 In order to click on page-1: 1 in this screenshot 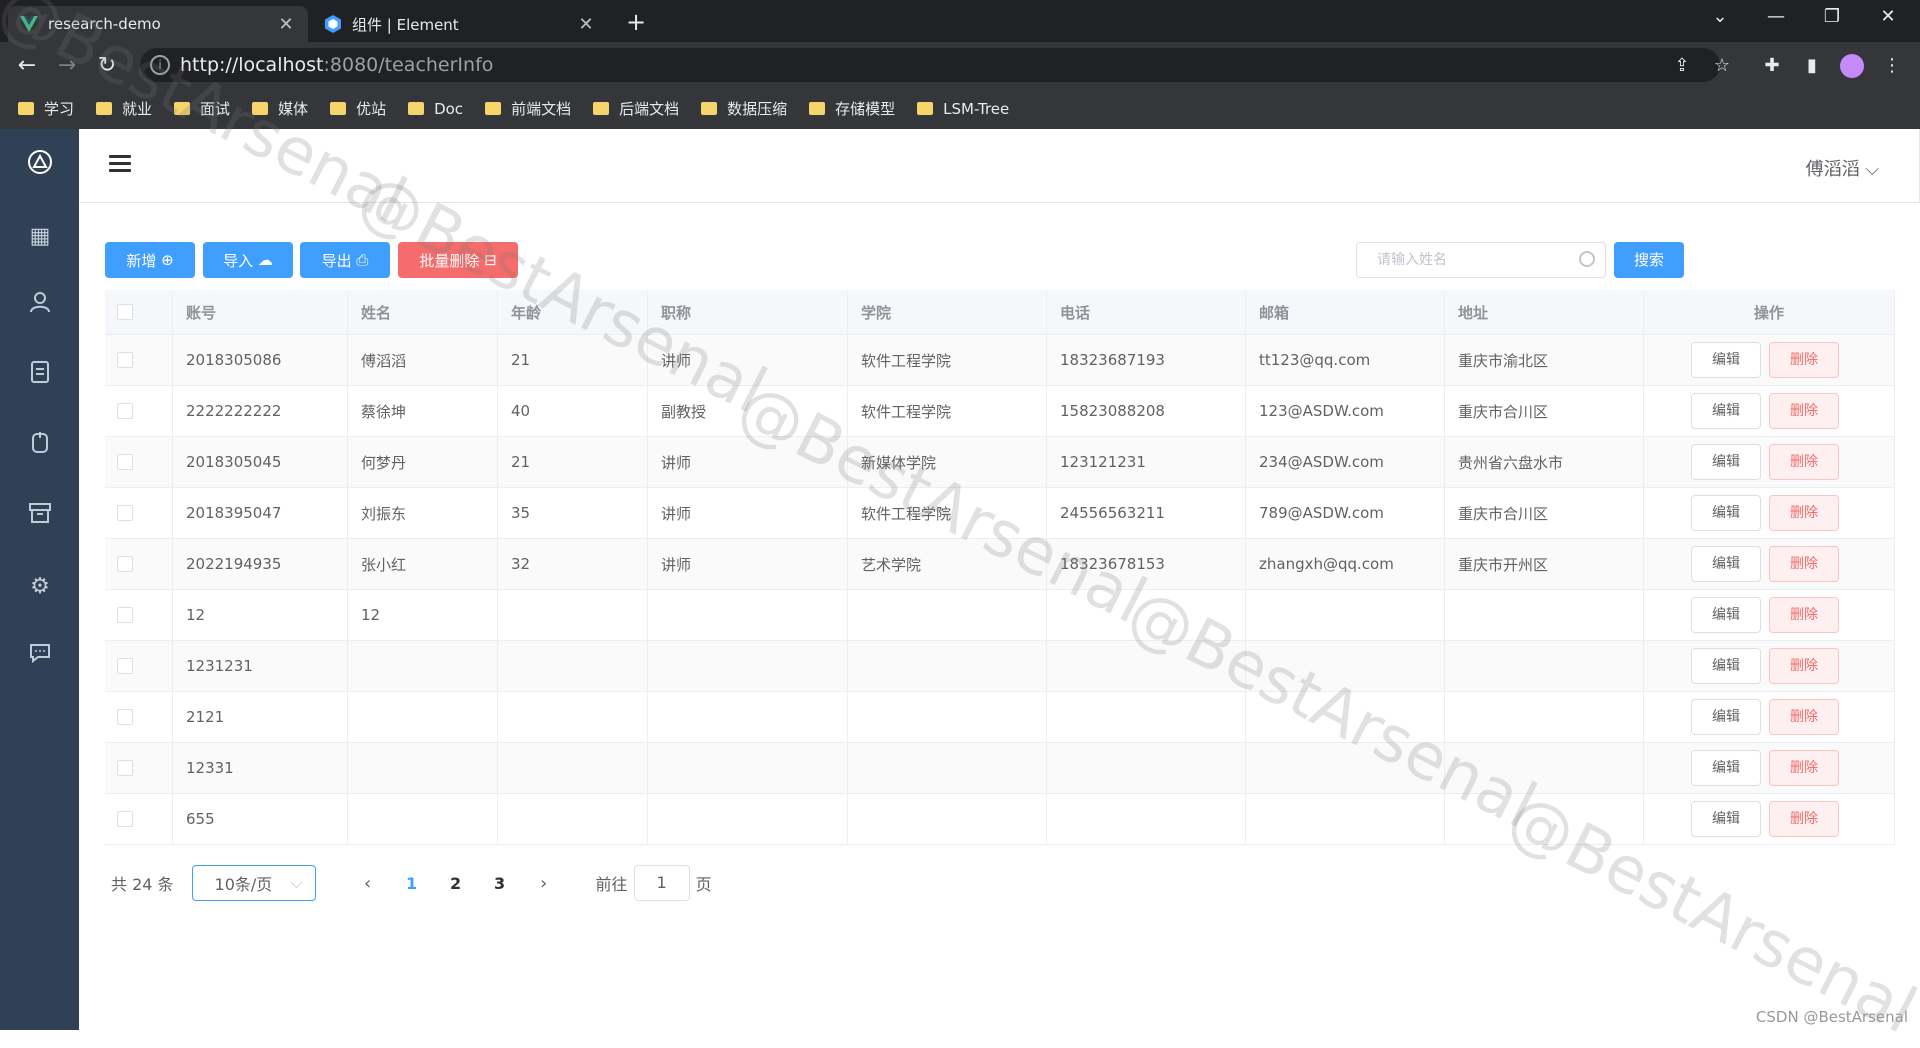, I will do `click(412, 883)`.